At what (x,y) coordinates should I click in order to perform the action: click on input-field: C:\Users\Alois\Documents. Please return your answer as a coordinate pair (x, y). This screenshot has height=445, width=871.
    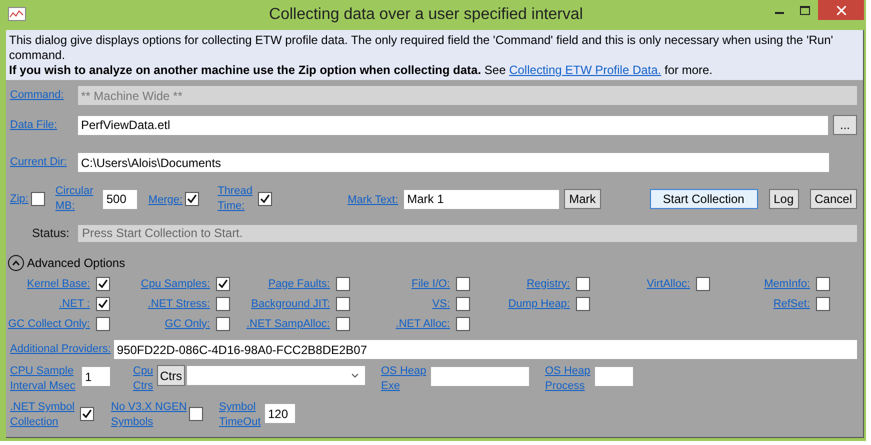
    Looking at the image, I should click on (453, 162).